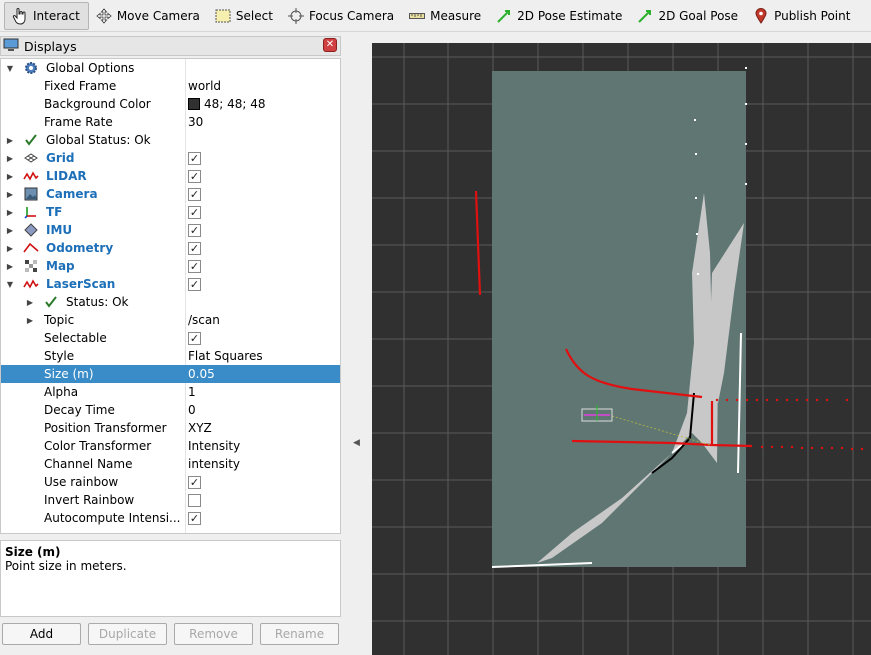 This screenshot has width=871, height=655. What do you see at coordinates (46, 15) in the screenshot?
I see `interact-tool: Interact` at bounding box center [46, 15].